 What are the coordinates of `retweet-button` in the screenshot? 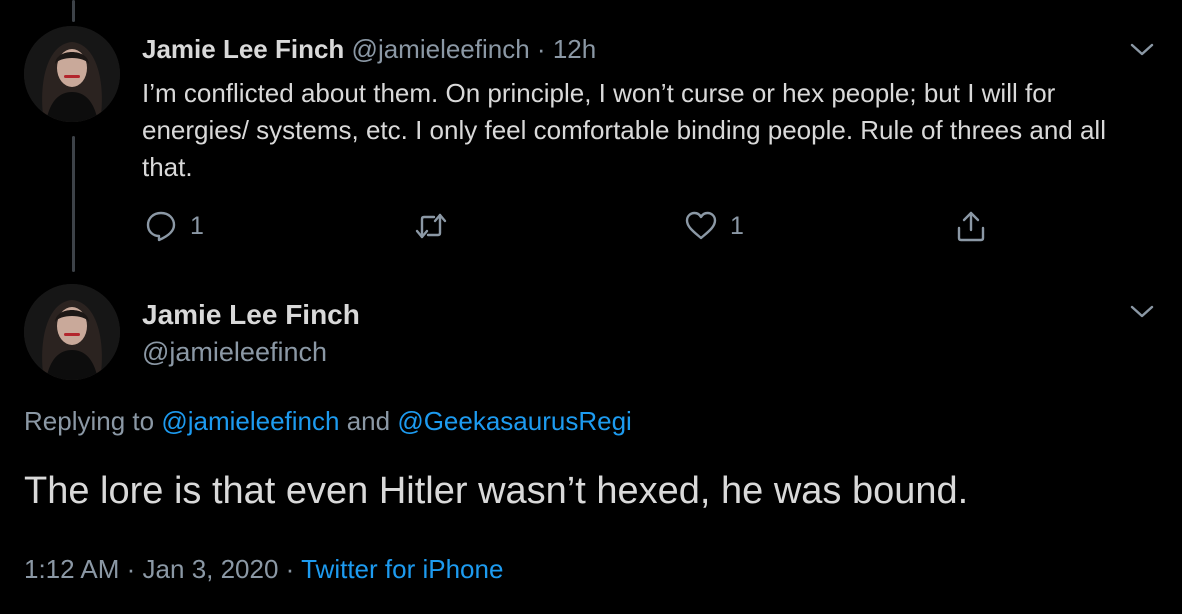 It's located at (431, 226).